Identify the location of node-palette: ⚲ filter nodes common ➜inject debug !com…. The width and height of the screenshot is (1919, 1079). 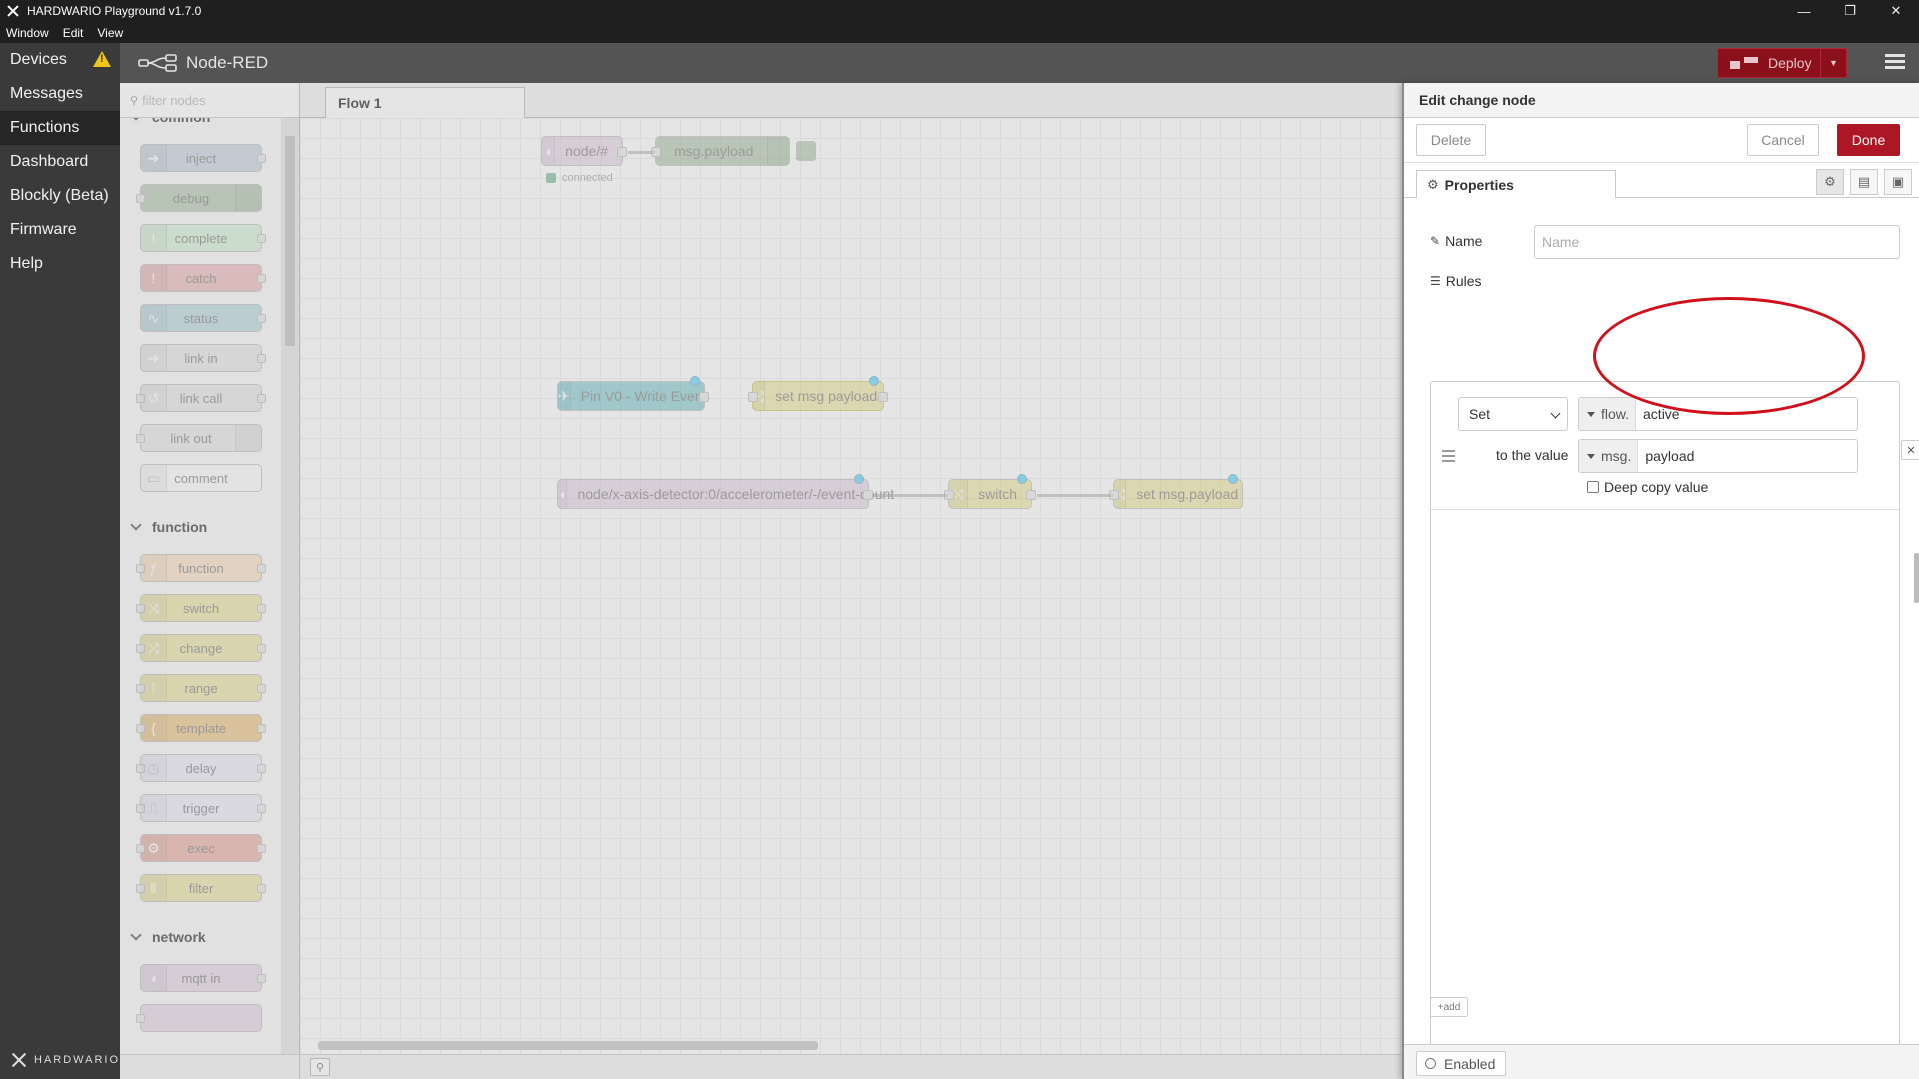
(210, 581).